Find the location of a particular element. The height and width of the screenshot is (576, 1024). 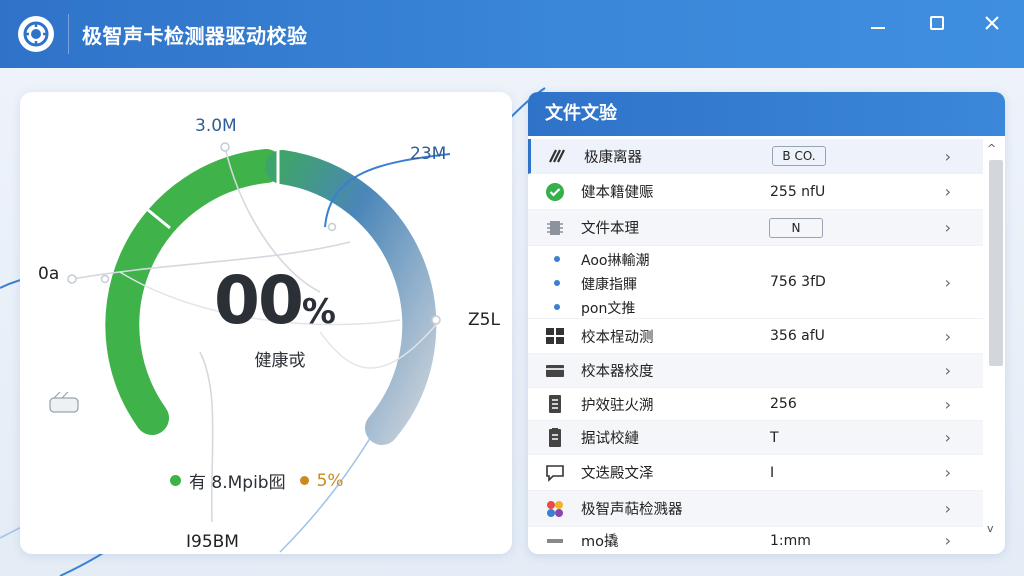

legend-text: 有 8.Mpib囮 is located at coordinates (237, 483).